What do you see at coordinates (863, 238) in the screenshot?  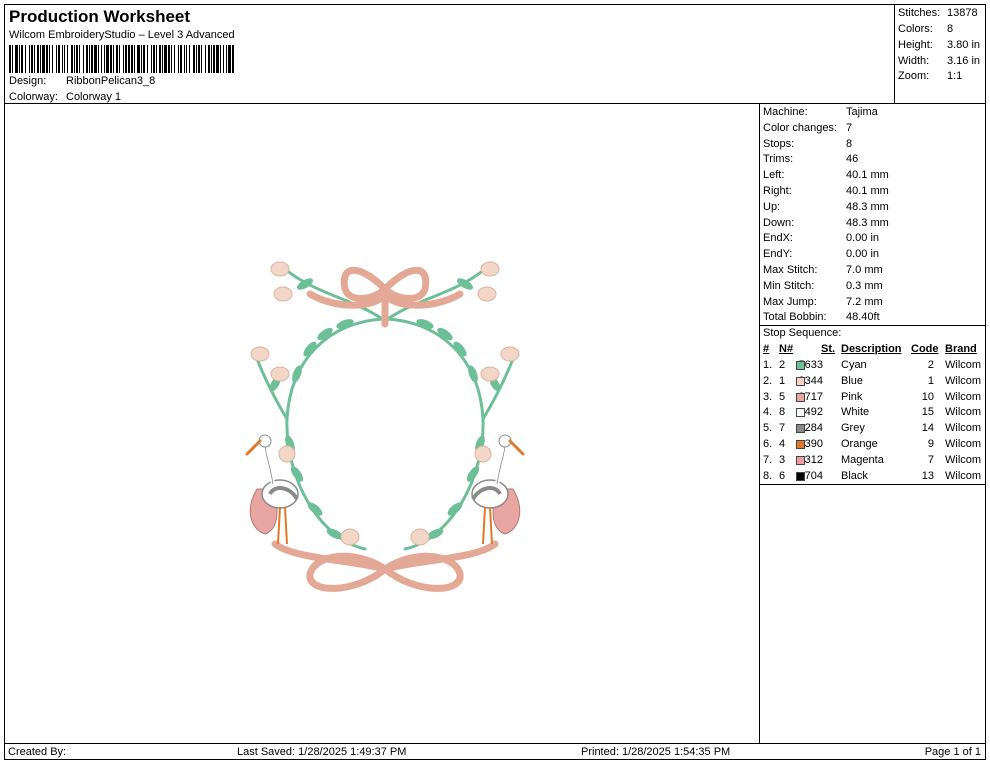 I see `machine-info-value: 0.00 in` at bounding box center [863, 238].